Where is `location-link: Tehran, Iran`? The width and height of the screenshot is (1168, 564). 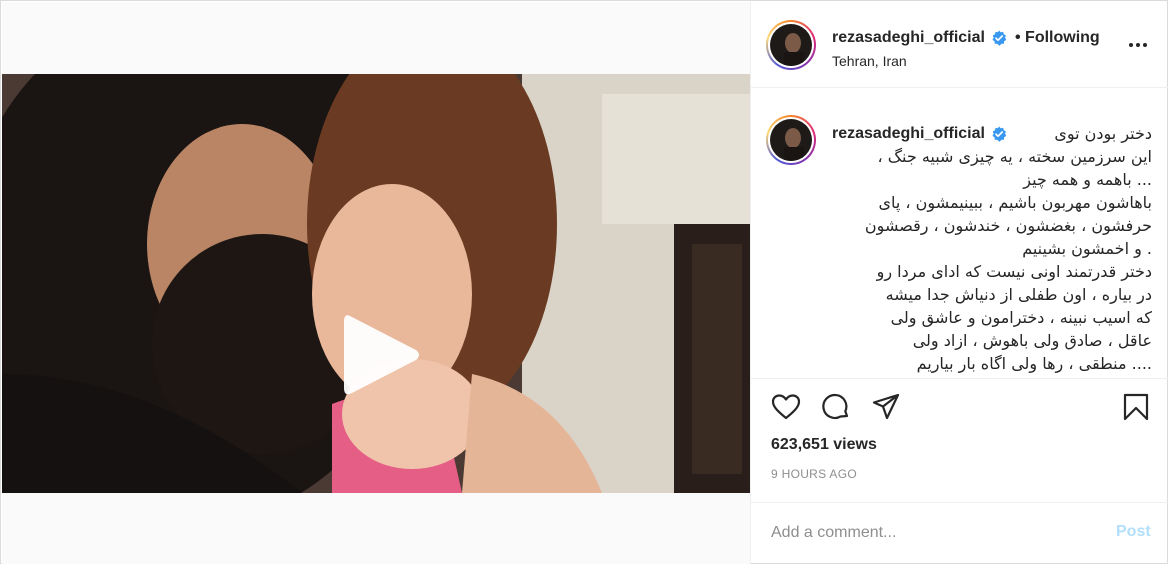 location-link: Tehran, Iran is located at coordinates (869, 61).